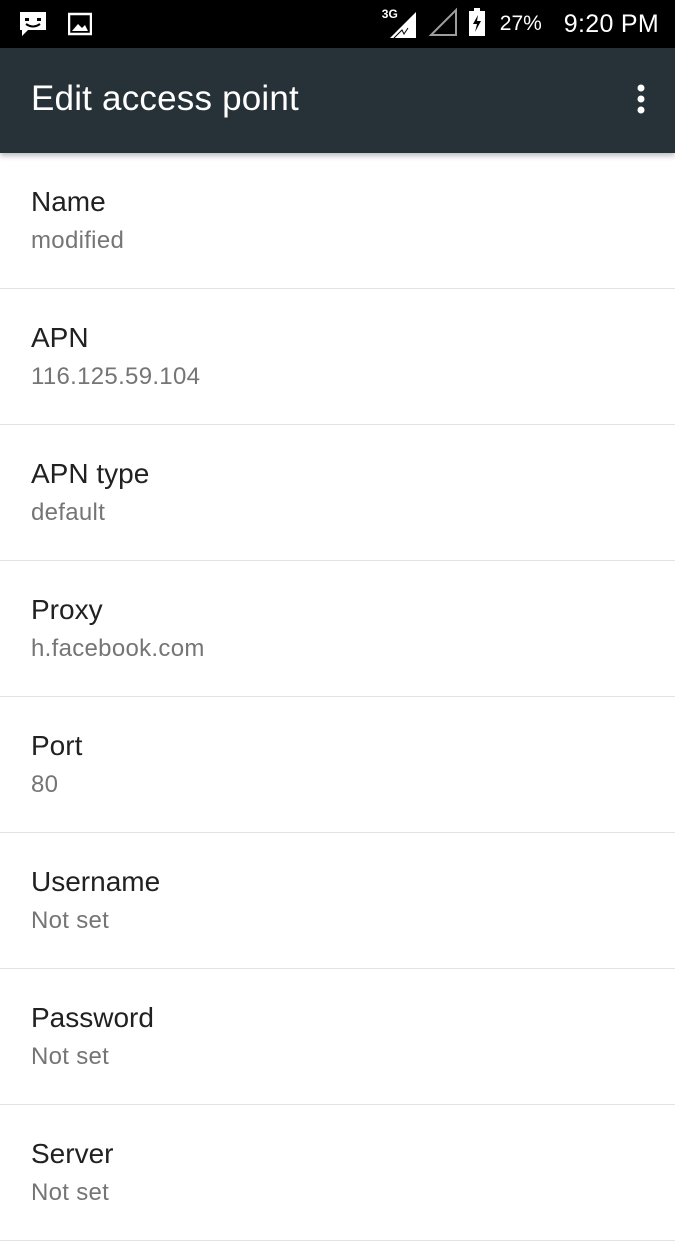  What do you see at coordinates (60, 337) in the screenshot?
I see `item-title: APN` at bounding box center [60, 337].